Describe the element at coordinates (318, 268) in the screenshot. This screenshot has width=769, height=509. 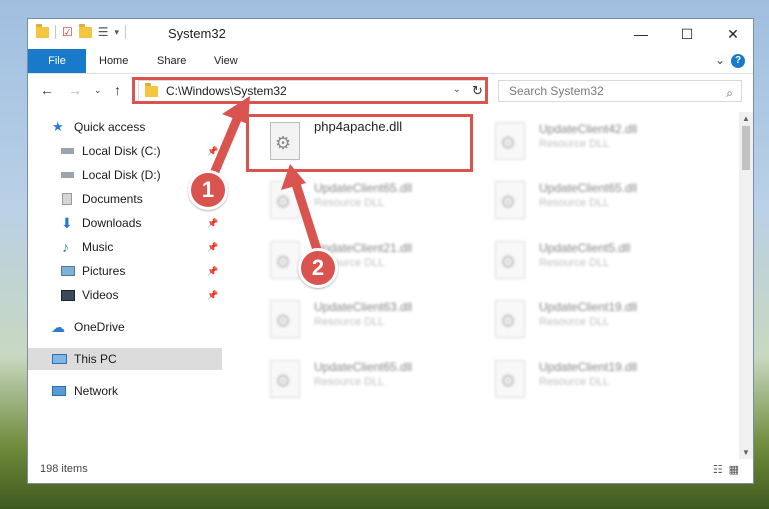
I see `step-2-badge: 2` at that location.